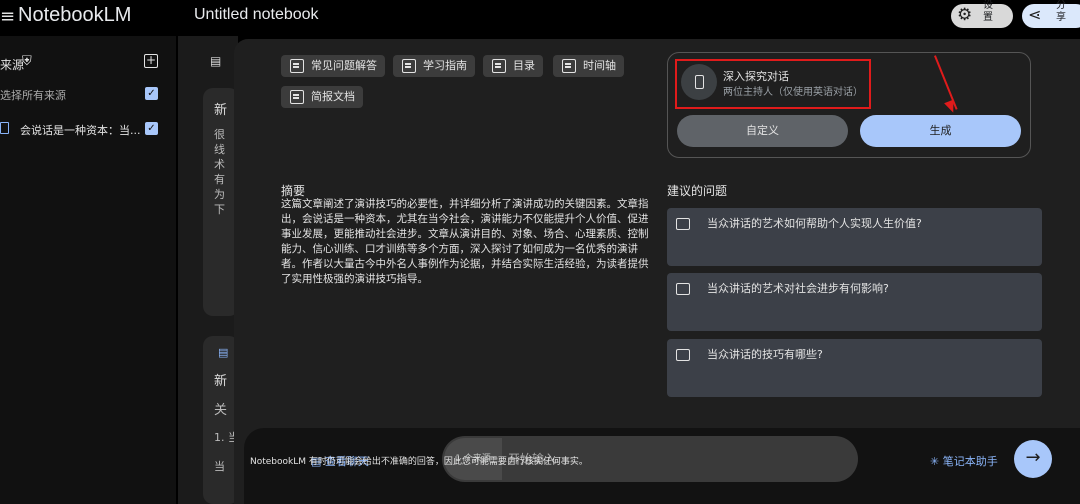  I want to click on send-arrow-icon: →, so click(1033, 459).